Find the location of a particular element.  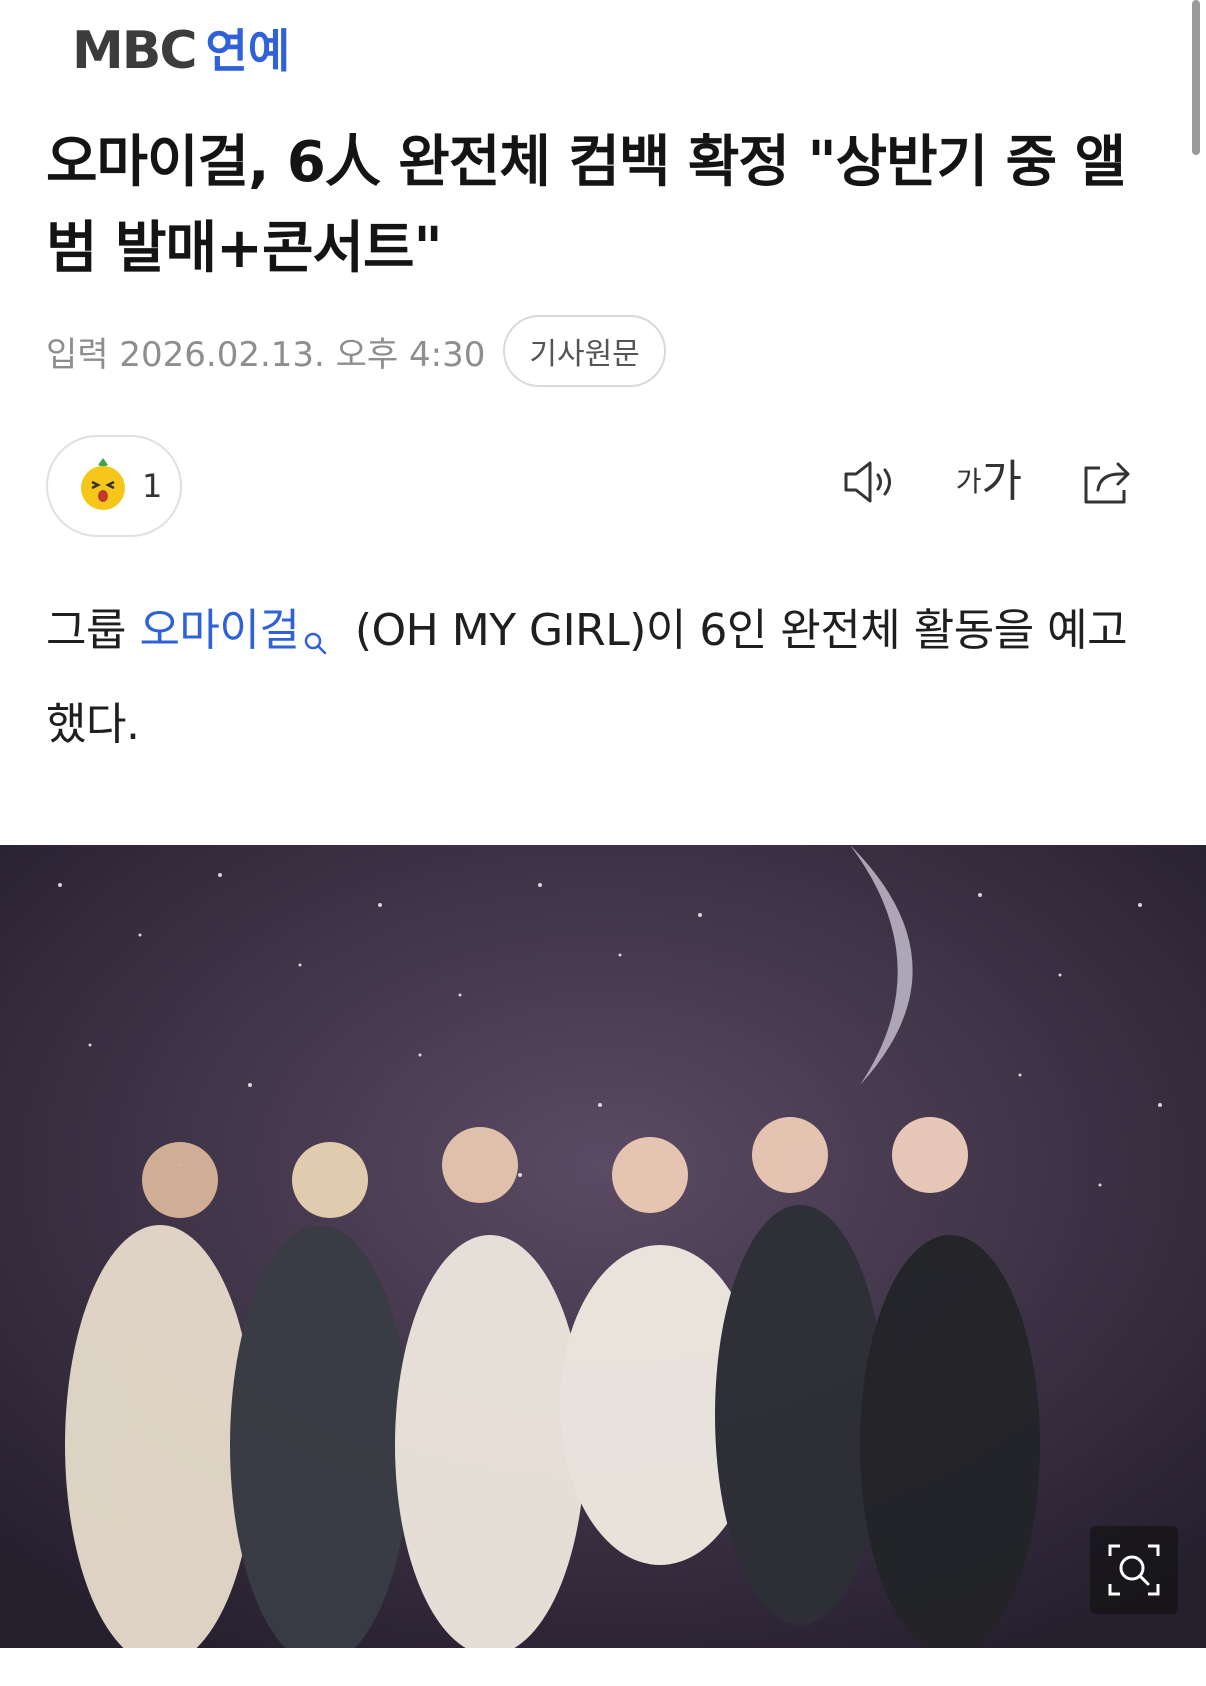

zoom-button is located at coordinates (1134, 1570).